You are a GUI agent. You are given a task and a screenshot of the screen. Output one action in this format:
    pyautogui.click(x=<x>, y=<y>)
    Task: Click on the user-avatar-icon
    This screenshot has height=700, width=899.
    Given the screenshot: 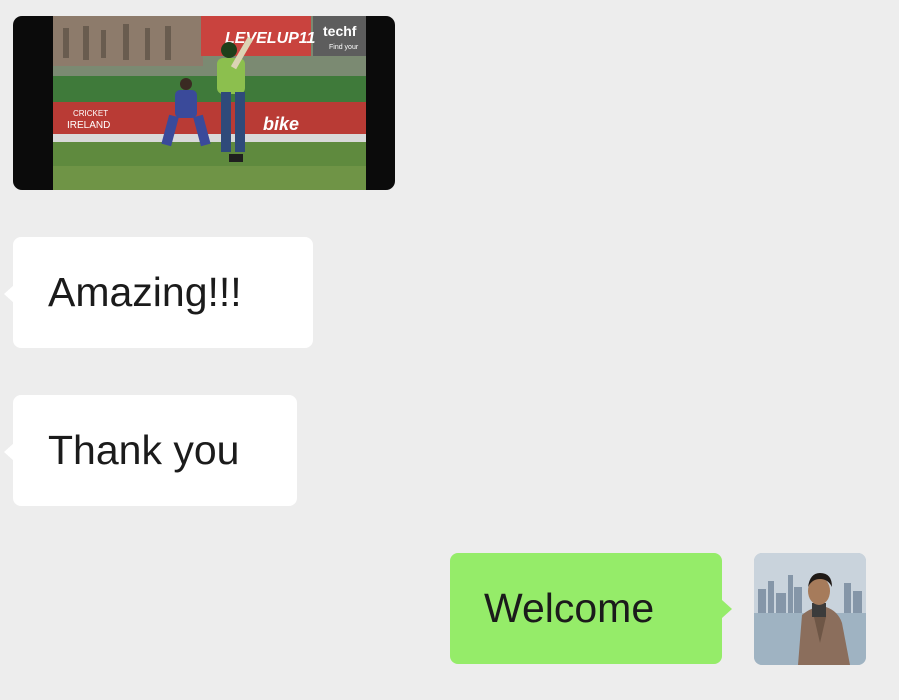 What is the action you would take?
    pyautogui.click(x=810, y=609)
    